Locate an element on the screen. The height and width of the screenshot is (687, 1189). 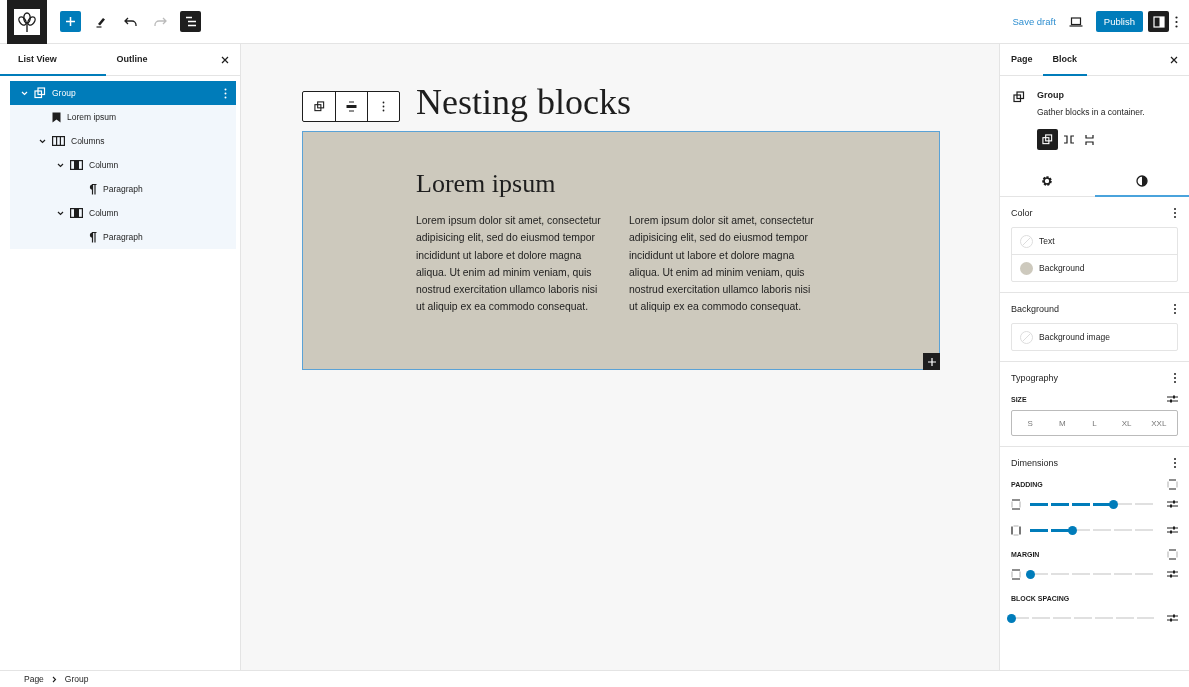
size-option: S is located at coordinates (1030, 423).